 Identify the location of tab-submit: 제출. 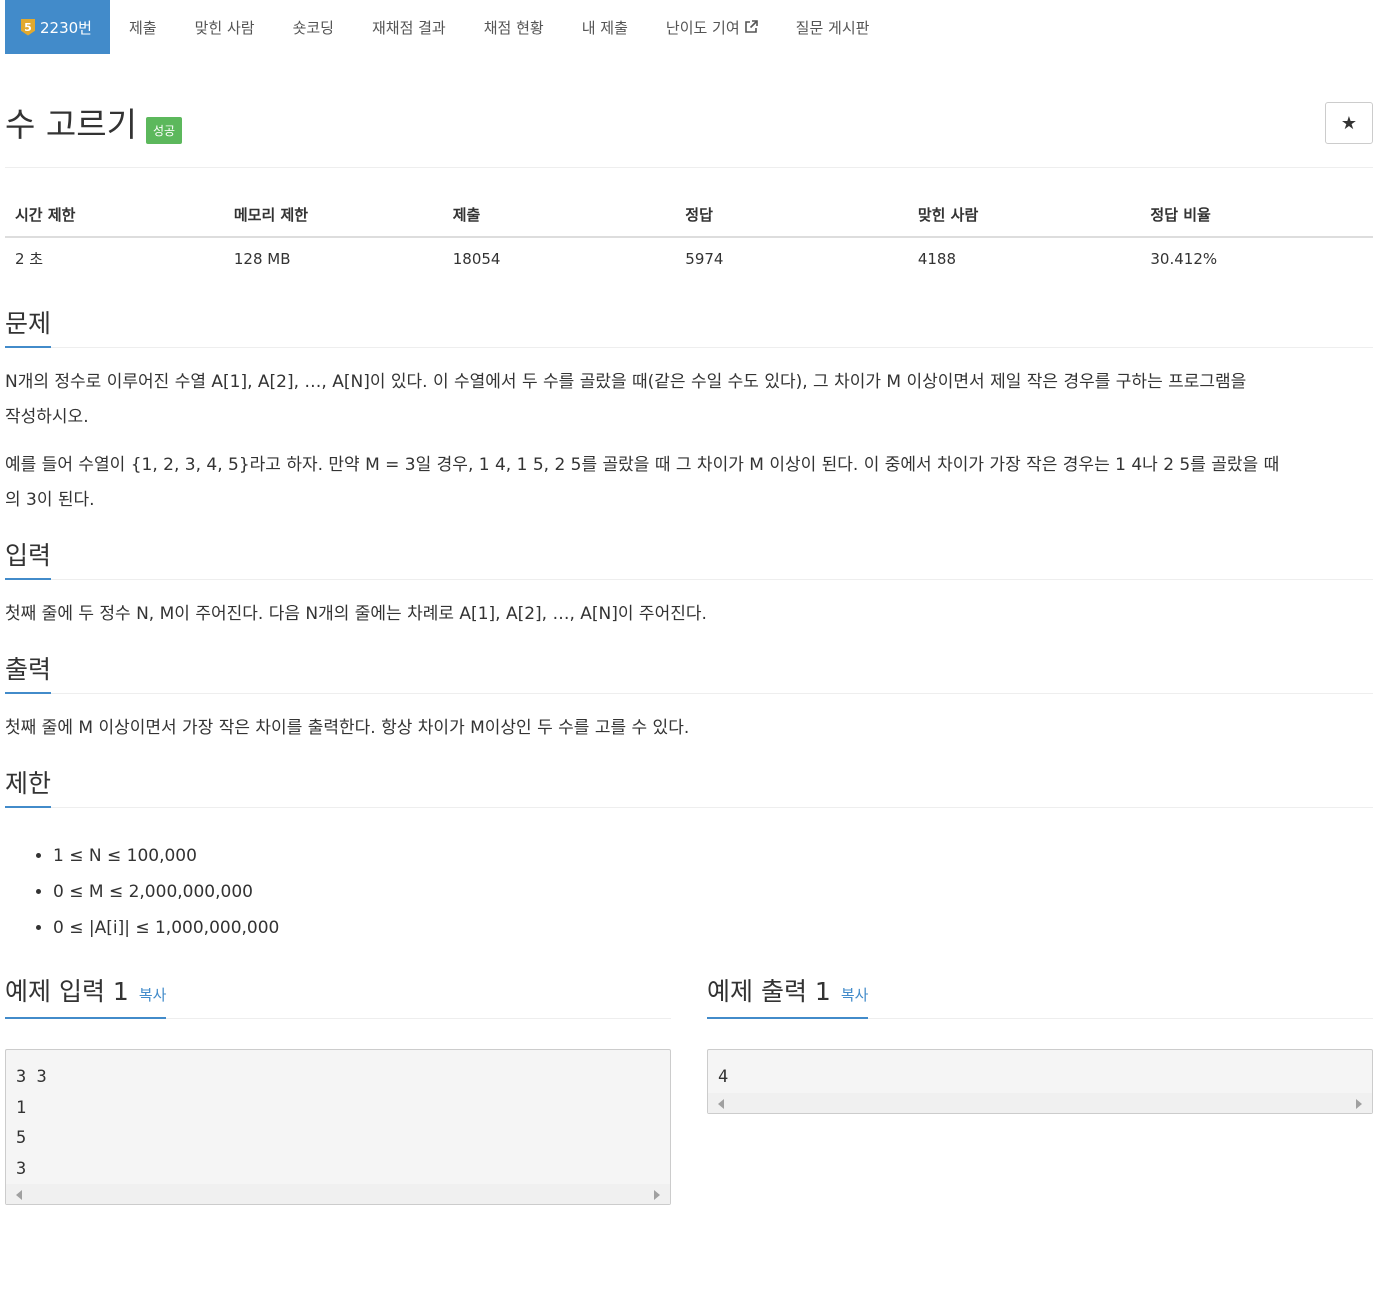
(143, 27).